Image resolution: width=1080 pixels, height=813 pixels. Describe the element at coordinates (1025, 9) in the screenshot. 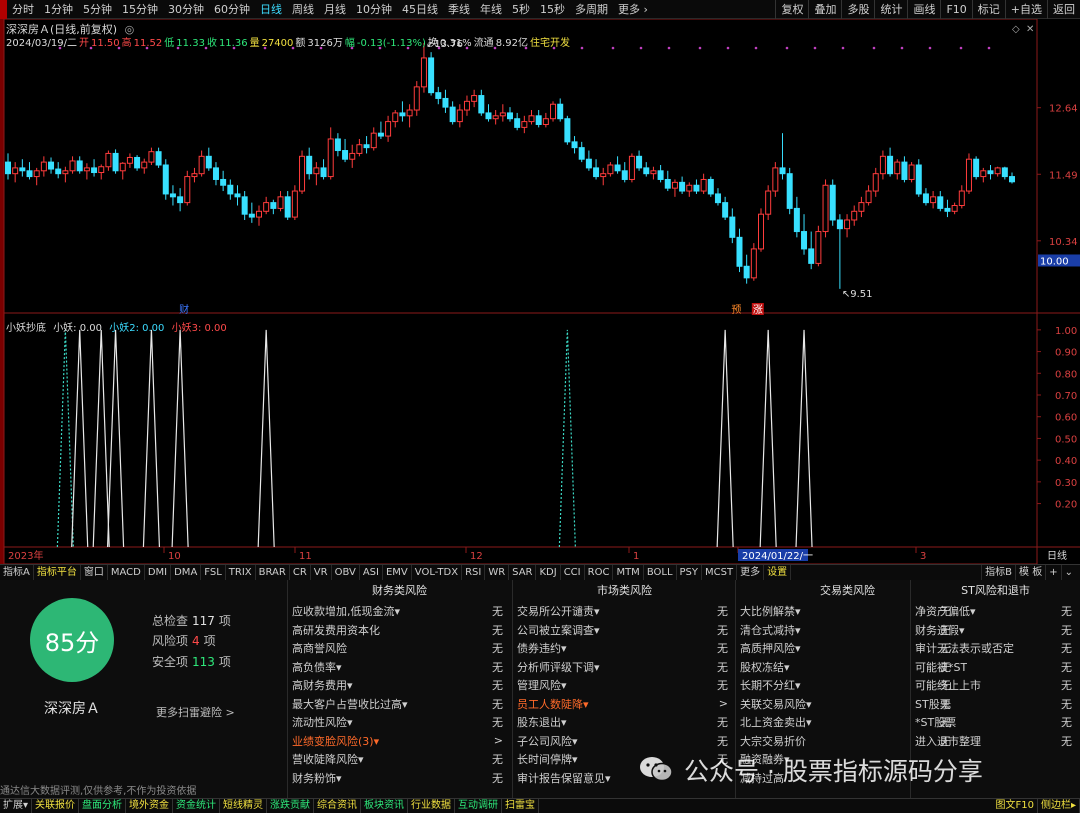

I see `chart-tool-button: +自选` at that location.